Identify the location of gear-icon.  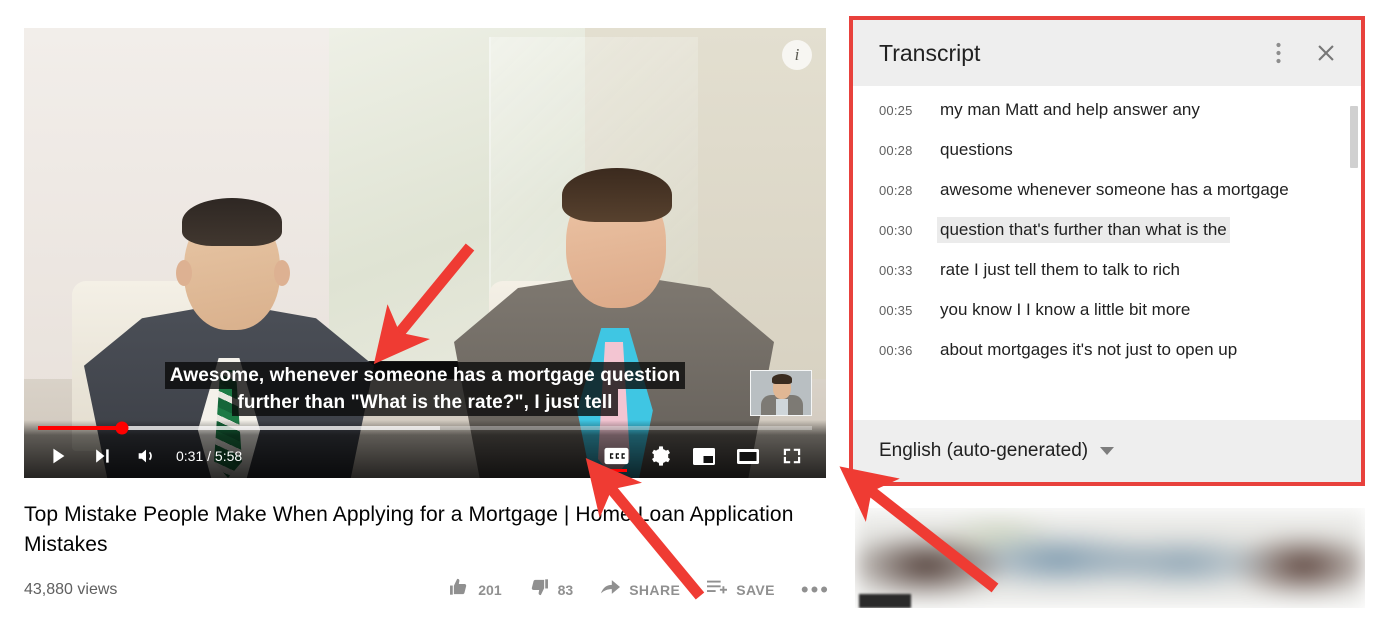
(660, 456).